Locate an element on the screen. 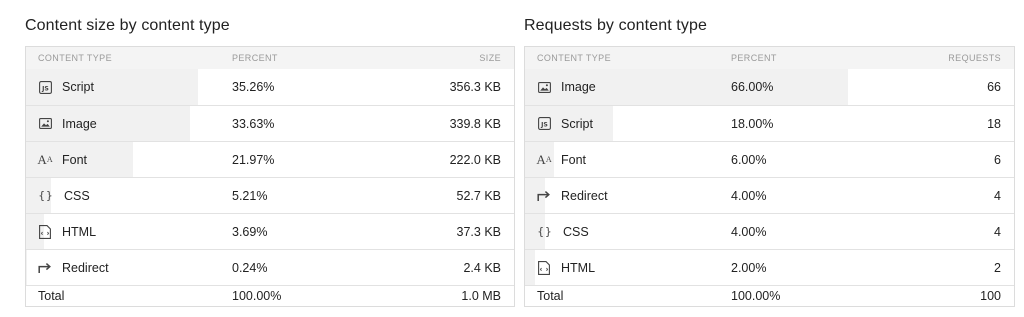 This screenshot has height=317, width=1024. percent-cell: 5.21% is located at coordinates (250, 195).